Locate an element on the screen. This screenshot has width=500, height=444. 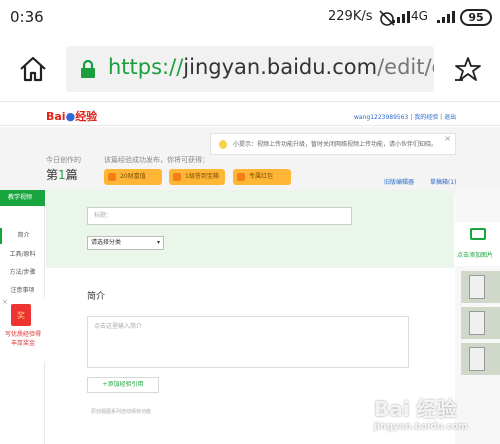
address-bar: https://jingyan.baidu.com/edit/co is located at coordinates (250, 69).